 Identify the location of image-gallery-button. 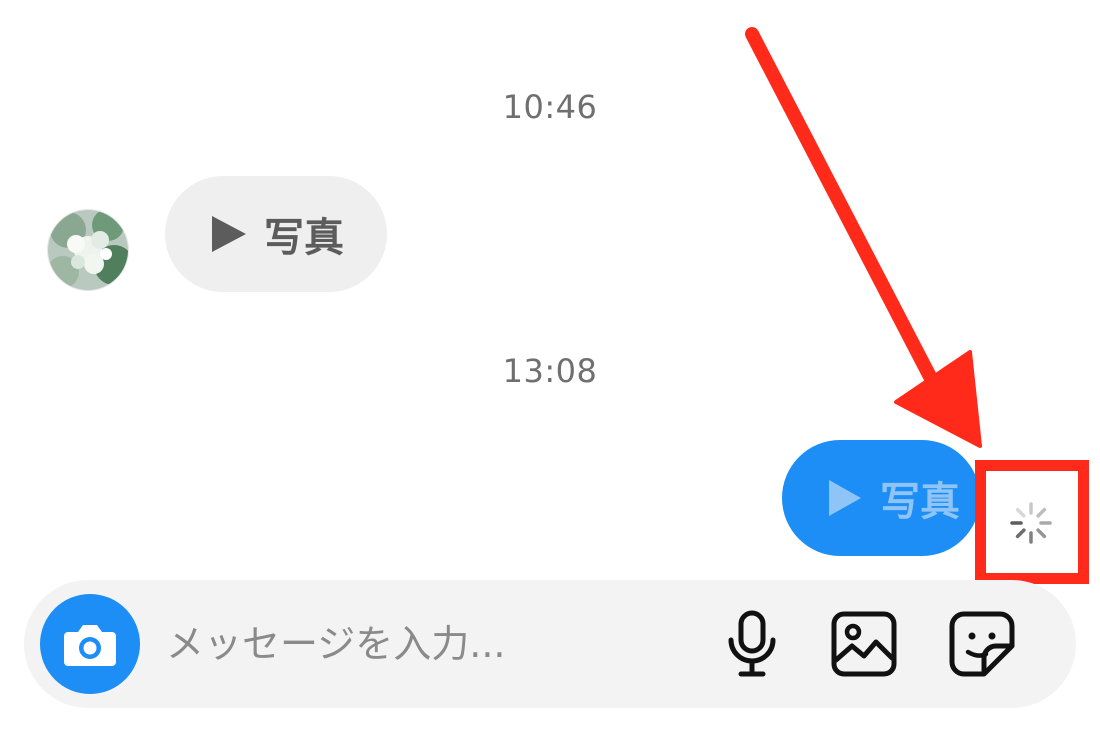
(864, 644).